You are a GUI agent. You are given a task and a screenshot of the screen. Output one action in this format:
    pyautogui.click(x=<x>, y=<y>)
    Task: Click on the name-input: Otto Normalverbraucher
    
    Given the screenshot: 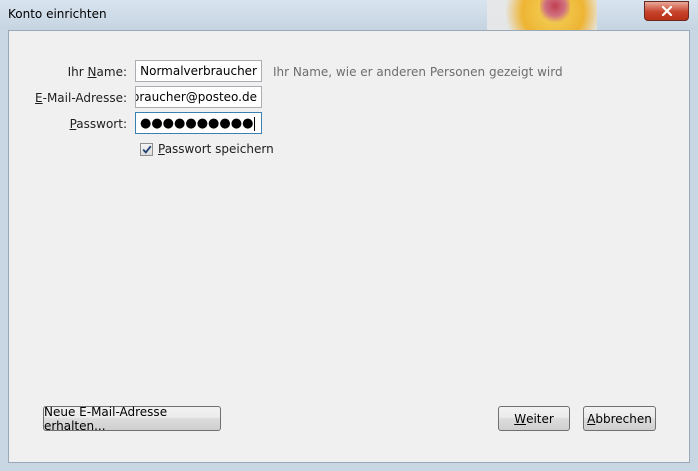 What is the action you would take?
    pyautogui.click(x=198, y=71)
    